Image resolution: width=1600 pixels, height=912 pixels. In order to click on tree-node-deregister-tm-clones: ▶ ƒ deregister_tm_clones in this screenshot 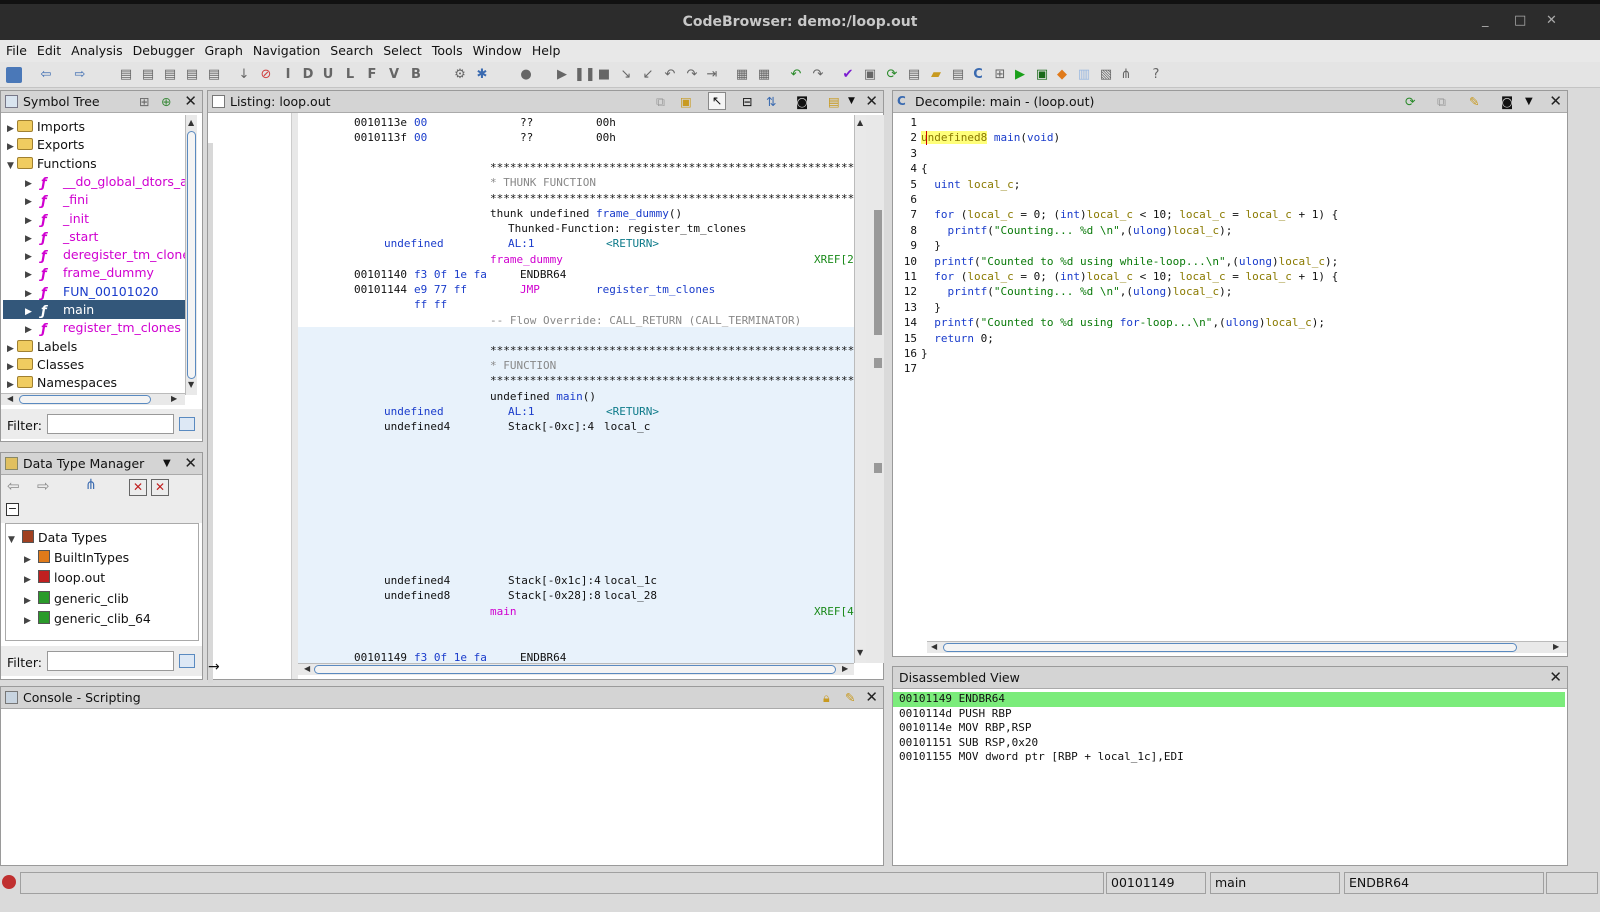, I will do `click(94, 254)`.